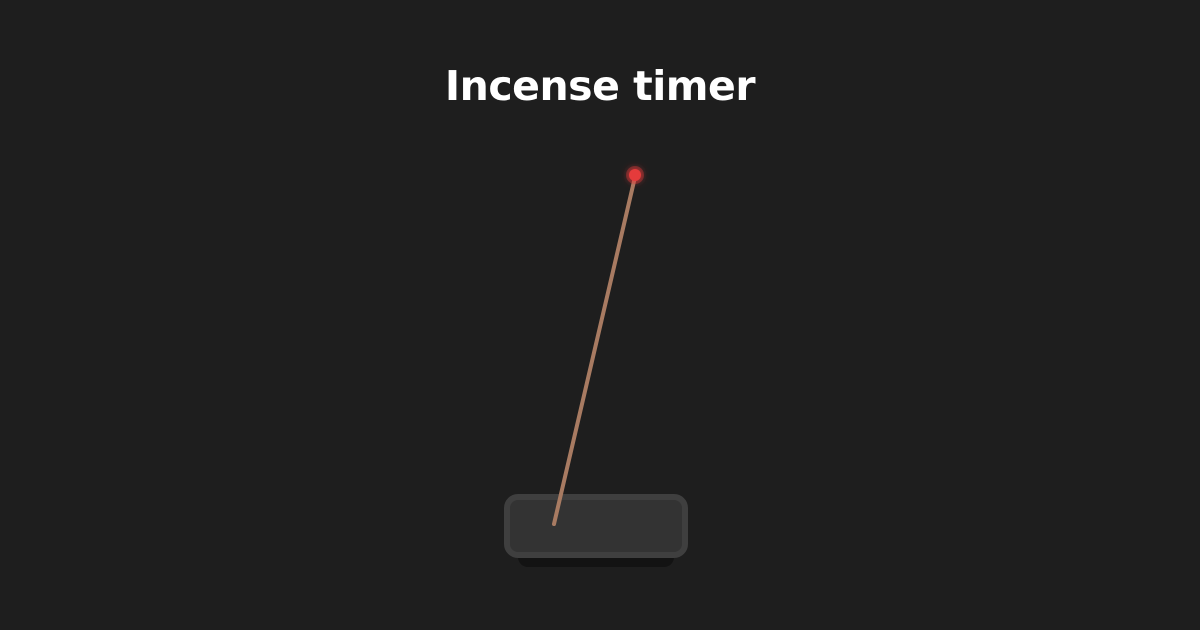  I want to click on incense-scene, so click(598, 346).